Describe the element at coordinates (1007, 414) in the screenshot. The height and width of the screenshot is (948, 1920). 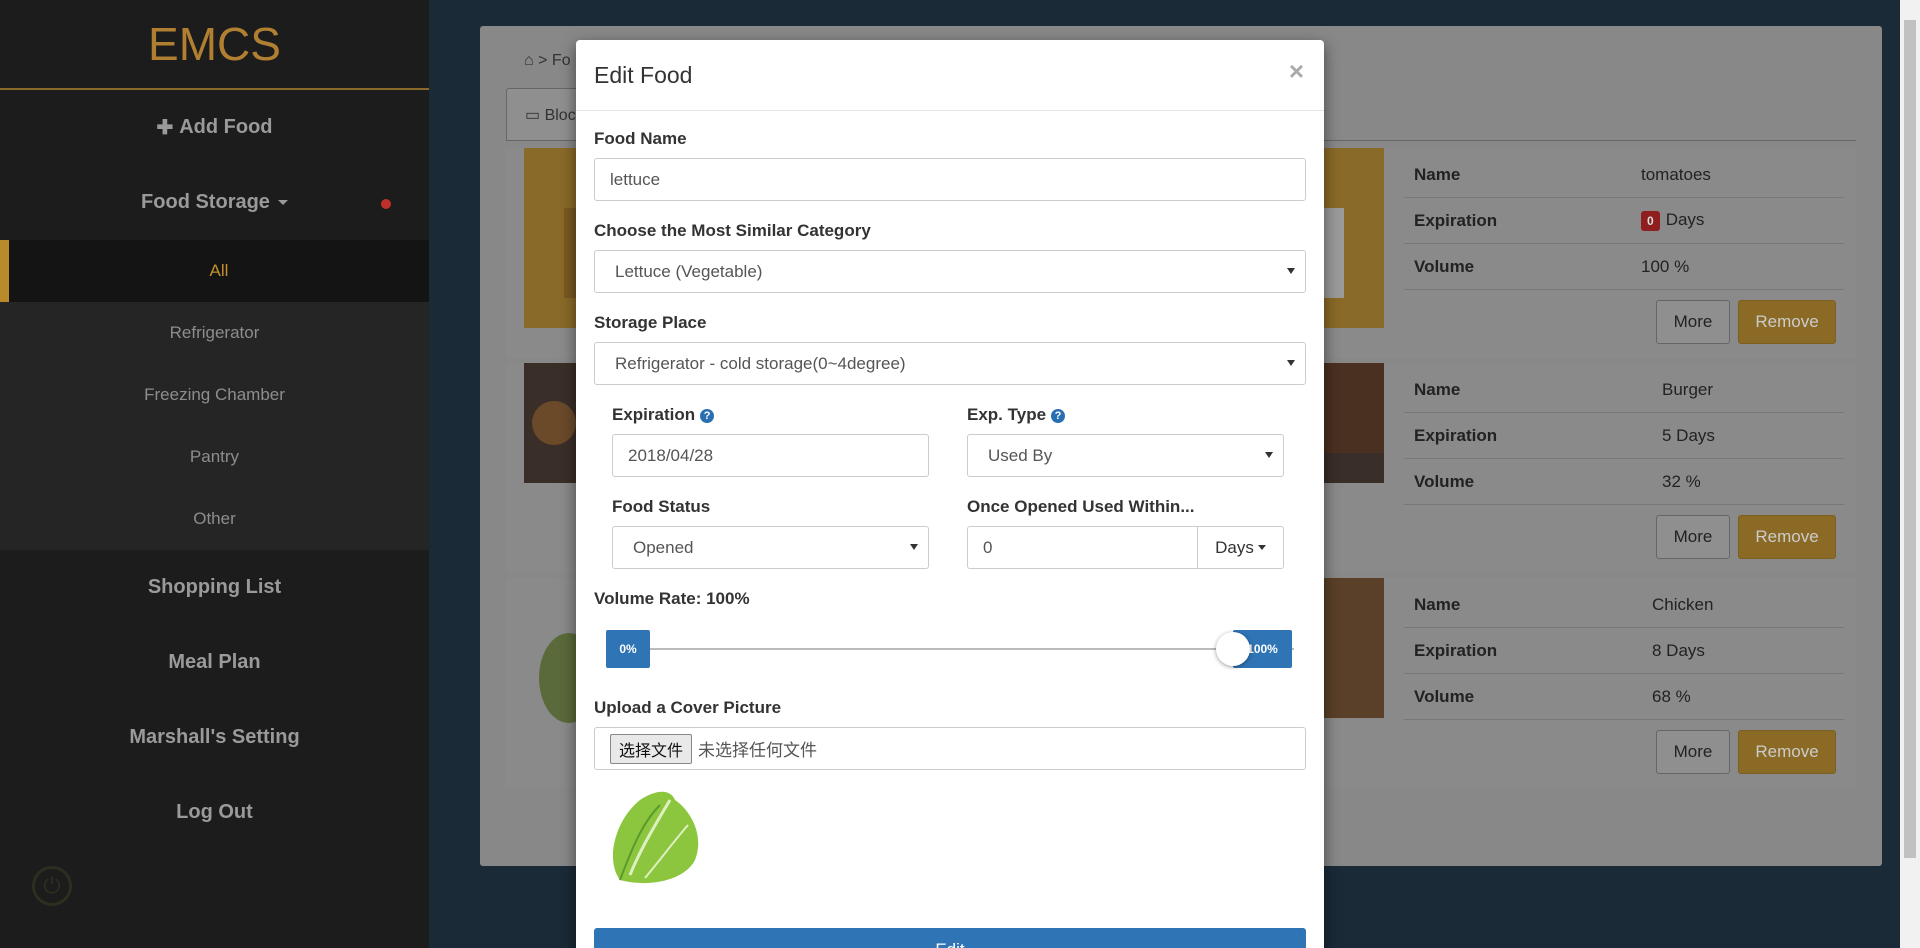
I see `exp-type-text: Exp. Type` at that location.